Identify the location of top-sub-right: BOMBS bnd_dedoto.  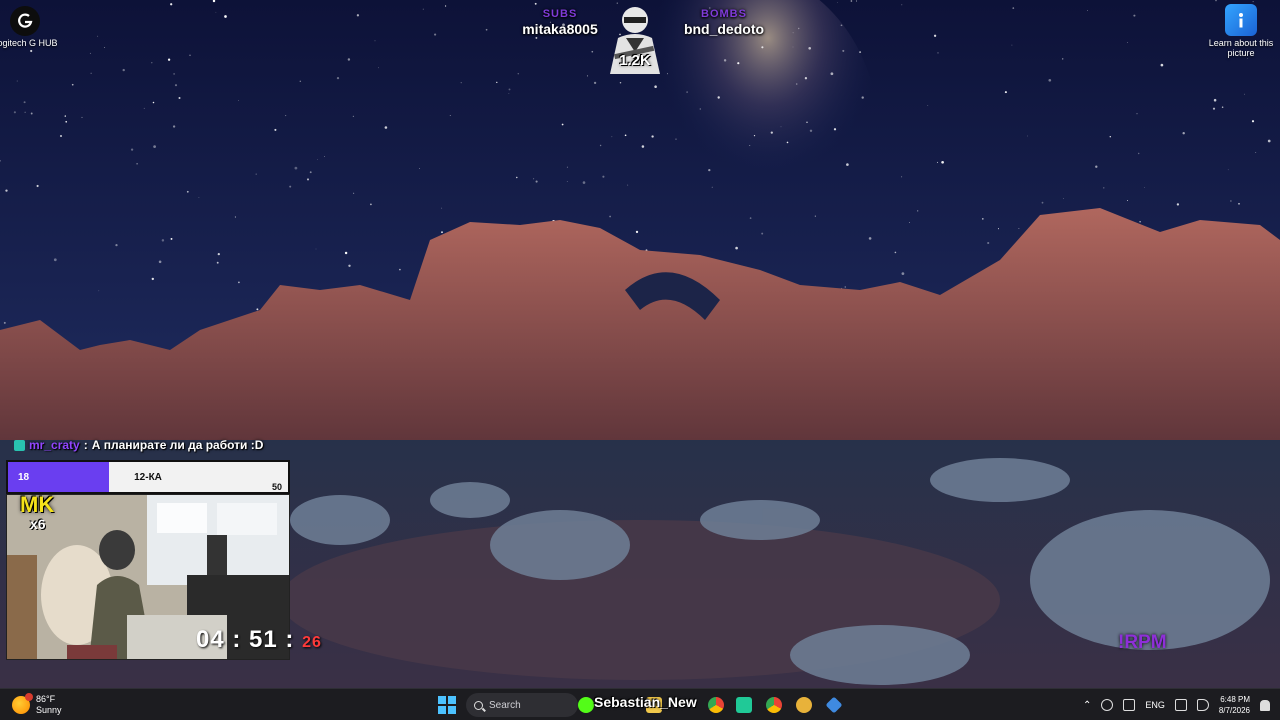
(724, 22).